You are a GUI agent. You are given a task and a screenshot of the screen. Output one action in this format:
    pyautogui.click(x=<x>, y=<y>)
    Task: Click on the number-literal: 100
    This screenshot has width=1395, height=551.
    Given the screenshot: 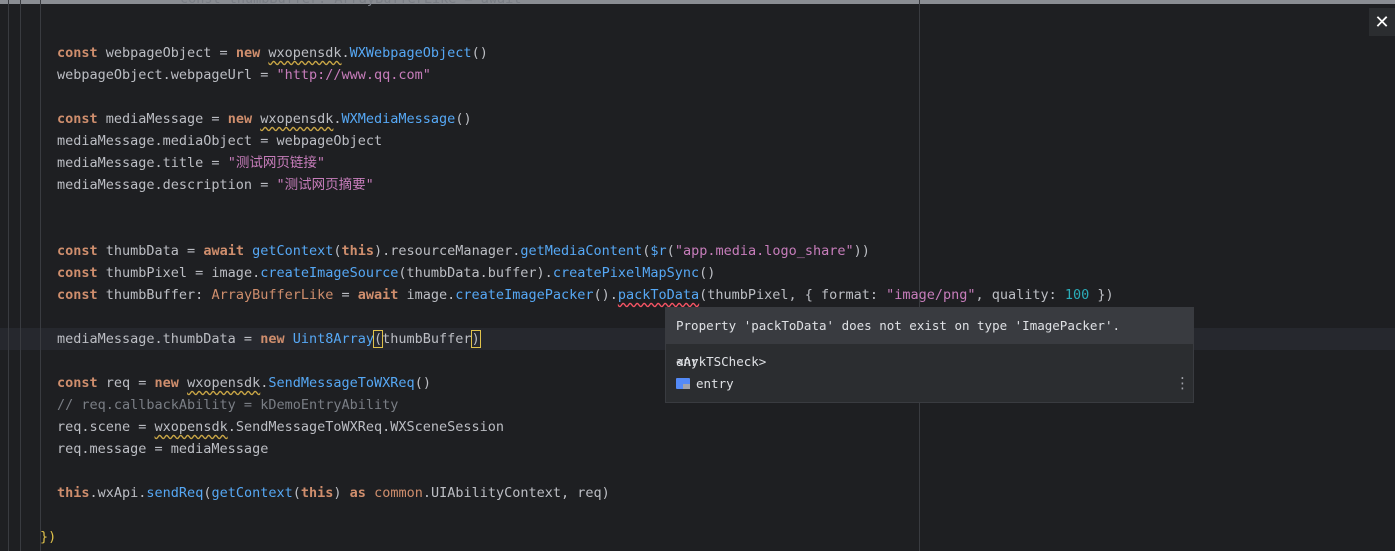 What is the action you would take?
    pyautogui.click(x=1077, y=295)
    